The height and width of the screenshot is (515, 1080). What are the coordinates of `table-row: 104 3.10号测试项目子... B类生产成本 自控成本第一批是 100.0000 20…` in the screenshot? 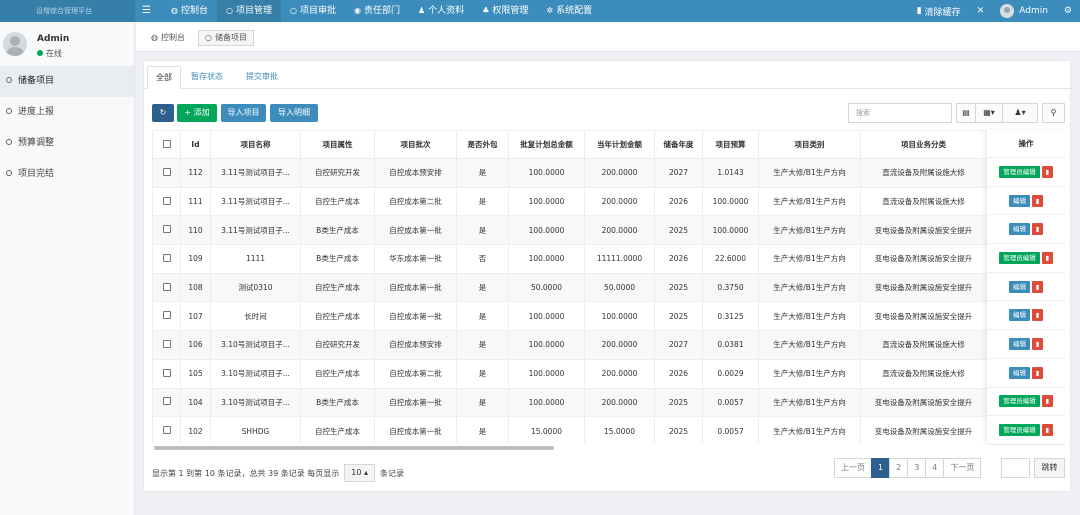 It's located at (608, 402).